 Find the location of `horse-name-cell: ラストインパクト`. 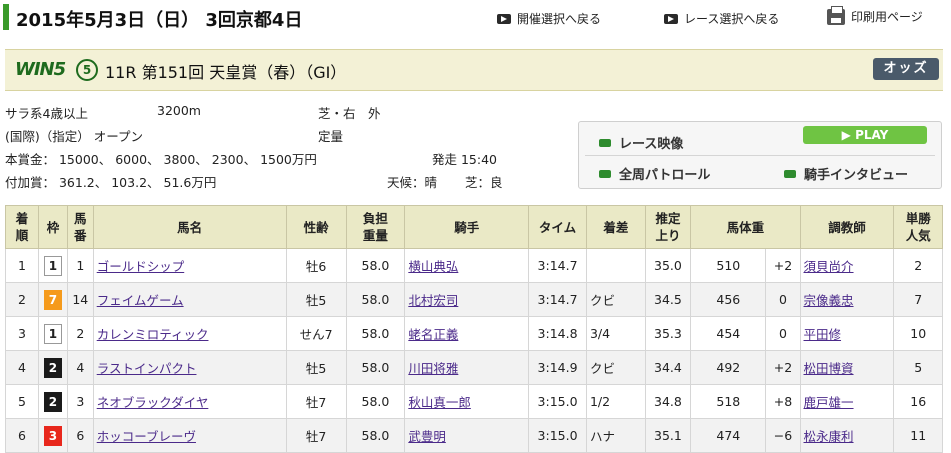

horse-name-cell: ラストインパクト is located at coordinates (189, 367).